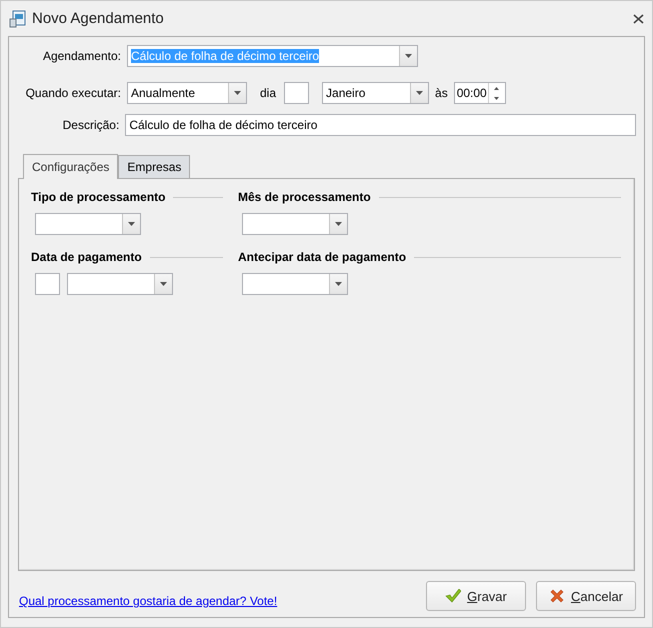 The image size is (653, 628). Describe the element at coordinates (586, 596) in the screenshot. I see `cancel-button: Cancelar` at that location.